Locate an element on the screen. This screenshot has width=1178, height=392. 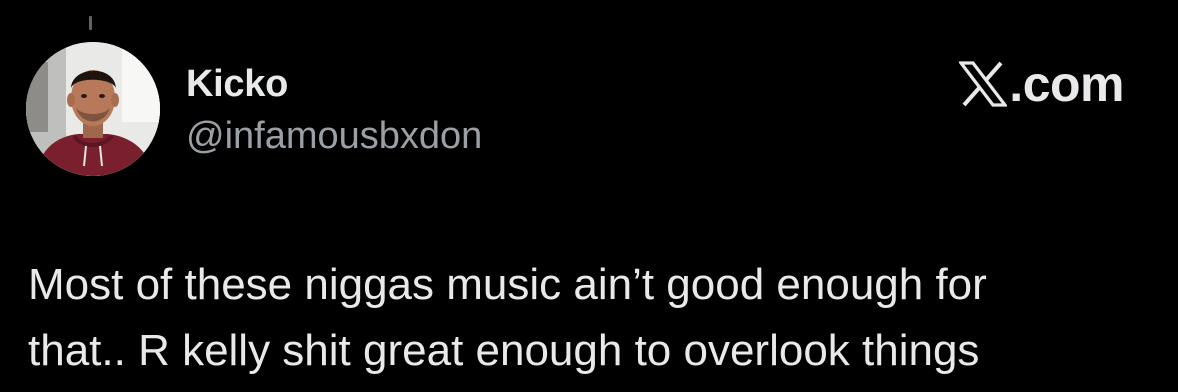
display-name: Kicko is located at coordinates (334, 84).